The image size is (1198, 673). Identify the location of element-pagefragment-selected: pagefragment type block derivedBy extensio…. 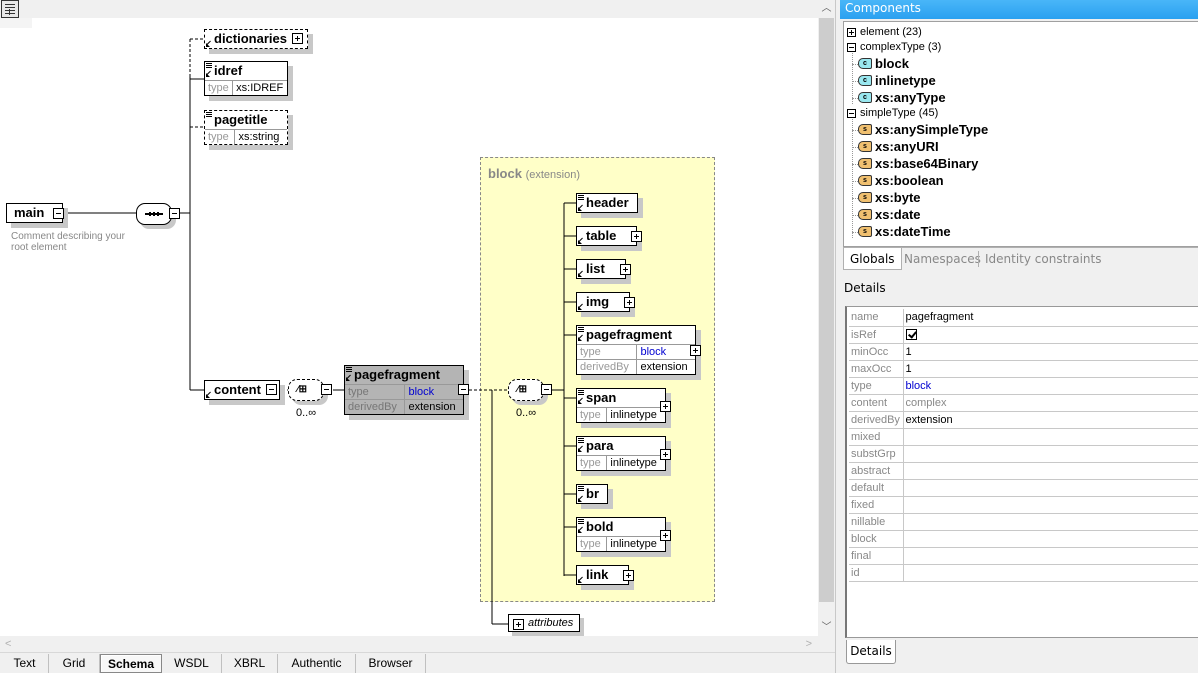
(404, 390).